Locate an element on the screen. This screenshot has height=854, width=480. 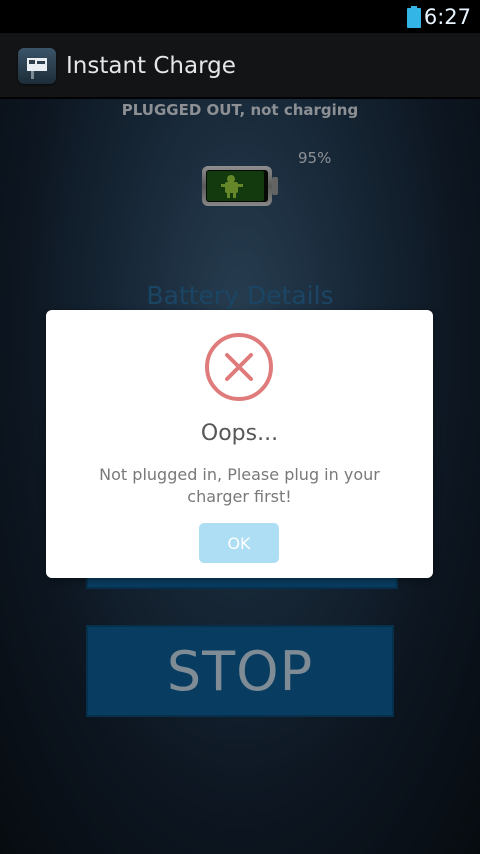
charger-flag-icon is located at coordinates (37, 68).